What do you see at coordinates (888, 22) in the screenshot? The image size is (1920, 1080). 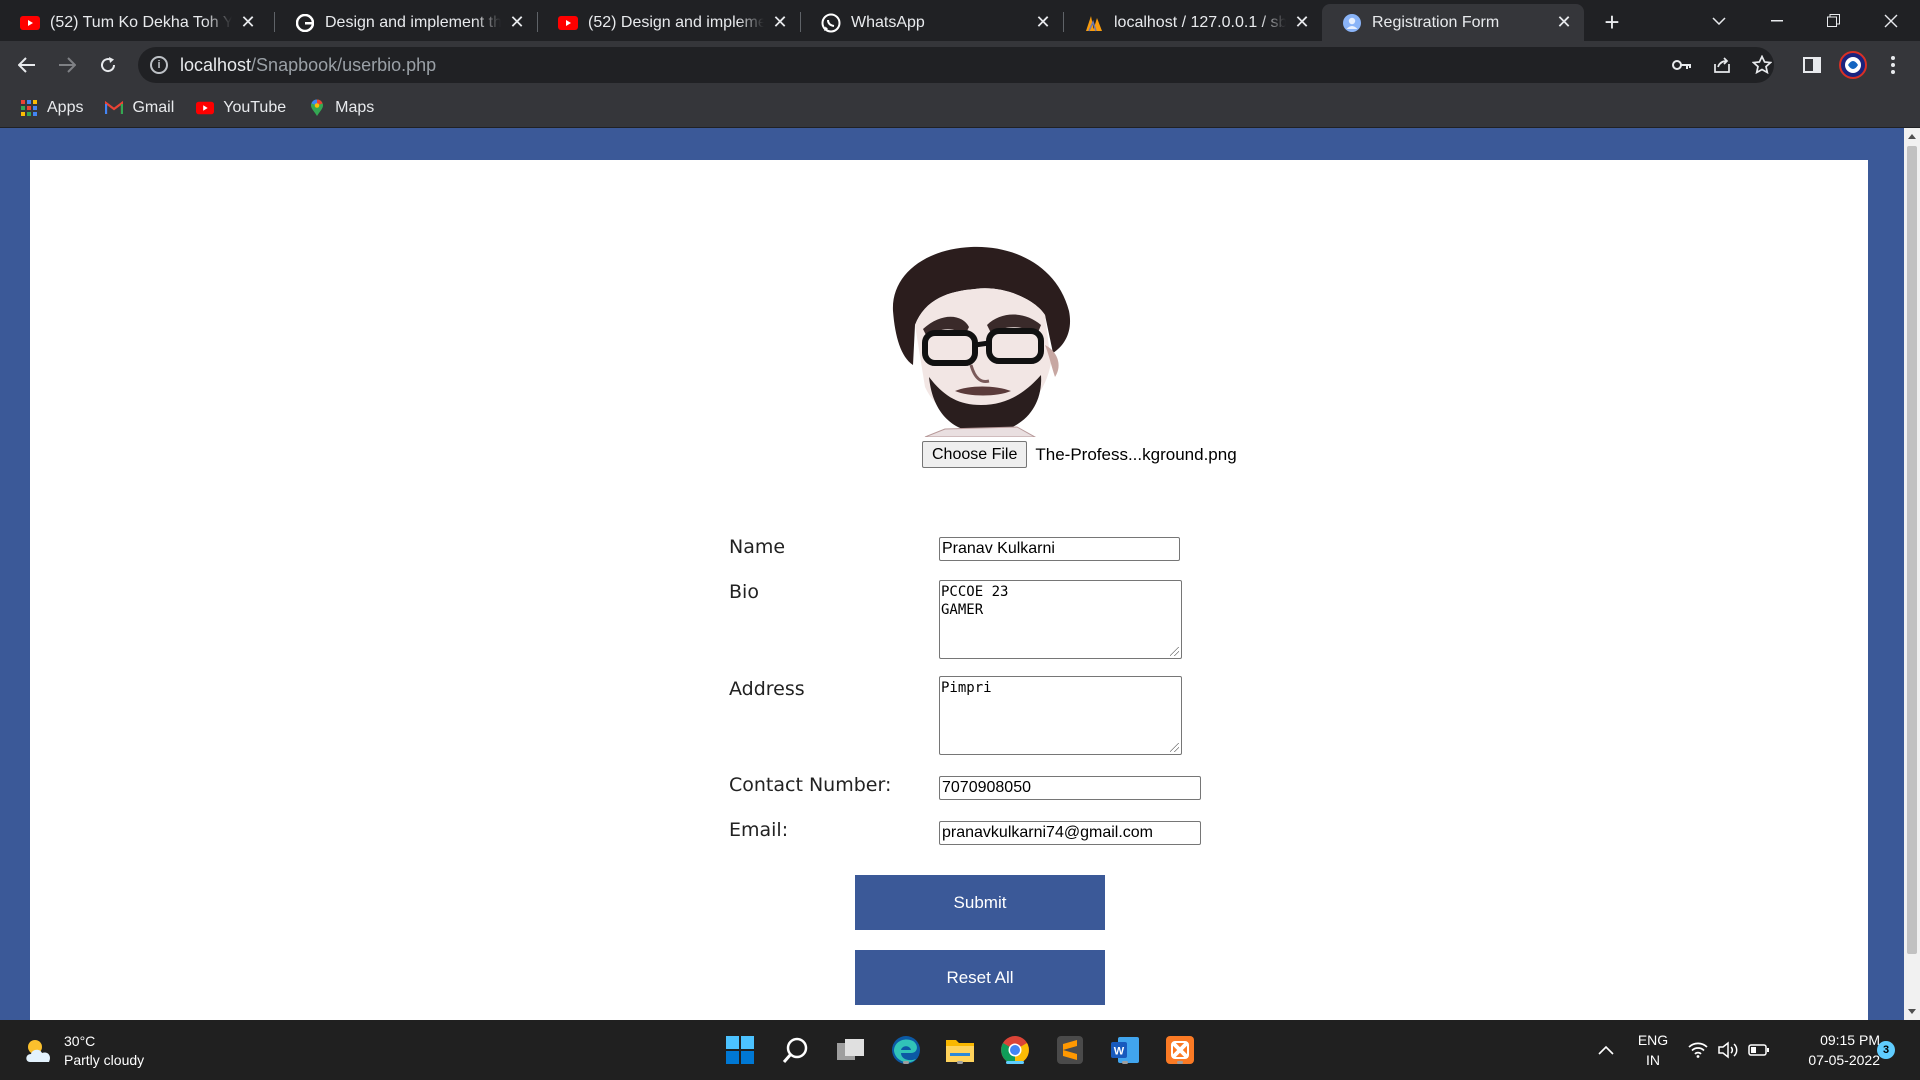 I see `tab-title: WhatsApp` at bounding box center [888, 22].